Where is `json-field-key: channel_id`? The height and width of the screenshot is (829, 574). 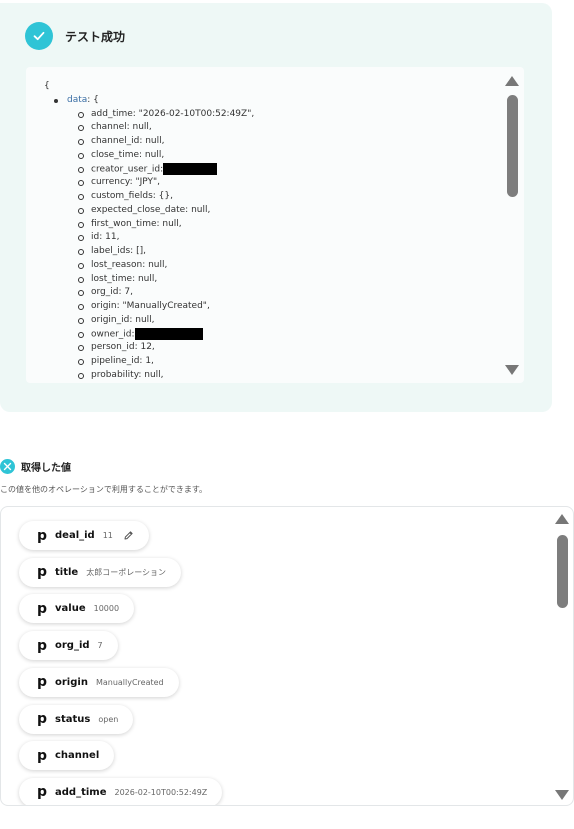 json-field-key: channel_id is located at coordinates (115, 141).